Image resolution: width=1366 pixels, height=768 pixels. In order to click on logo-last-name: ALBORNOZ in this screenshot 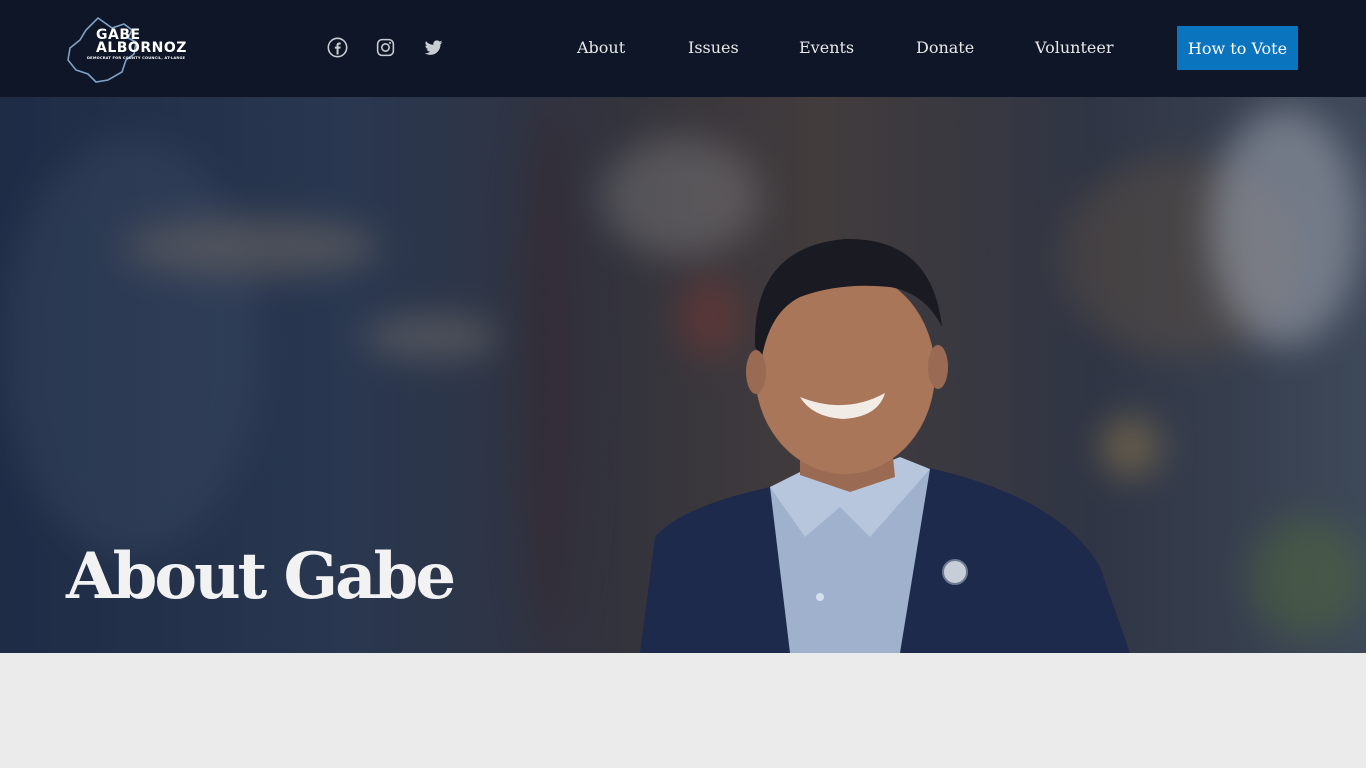, I will do `click(141, 48)`.